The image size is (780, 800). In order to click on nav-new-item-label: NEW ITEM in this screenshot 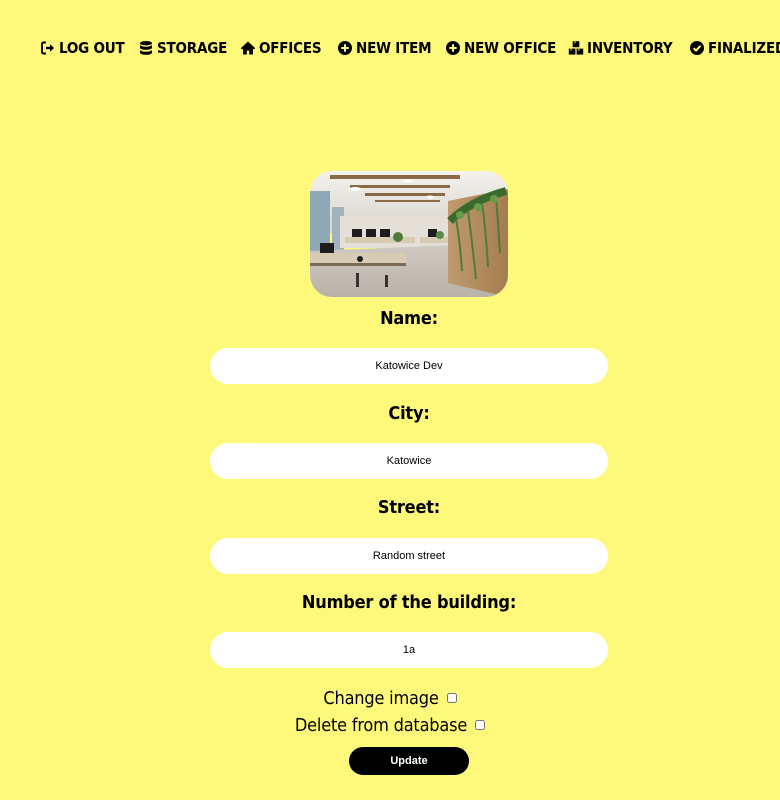, I will do `click(394, 48)`.